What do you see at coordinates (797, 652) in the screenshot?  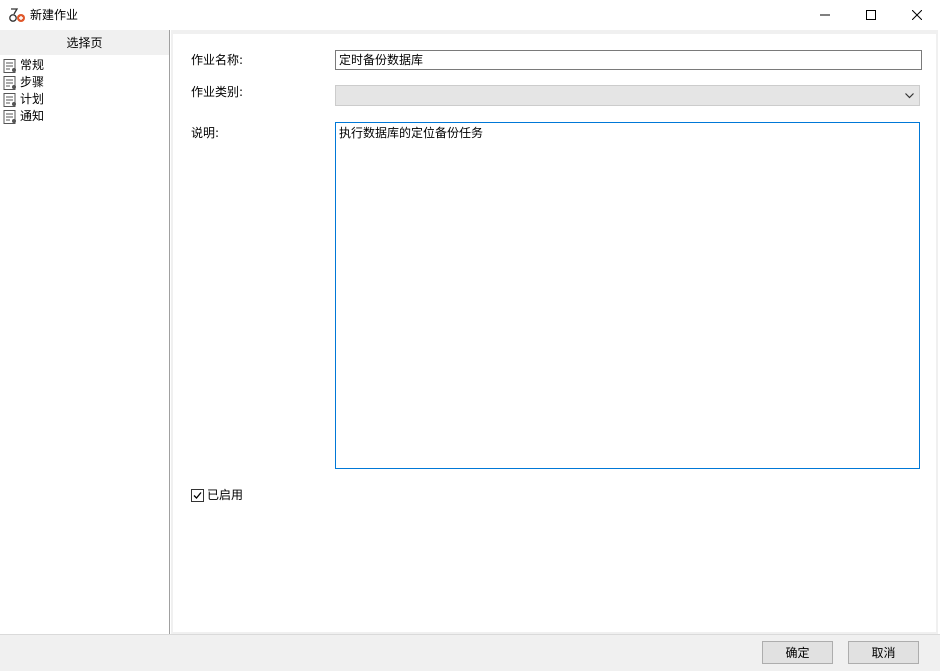 I see `ok-button: 确定` at bounding box center [797, 652].